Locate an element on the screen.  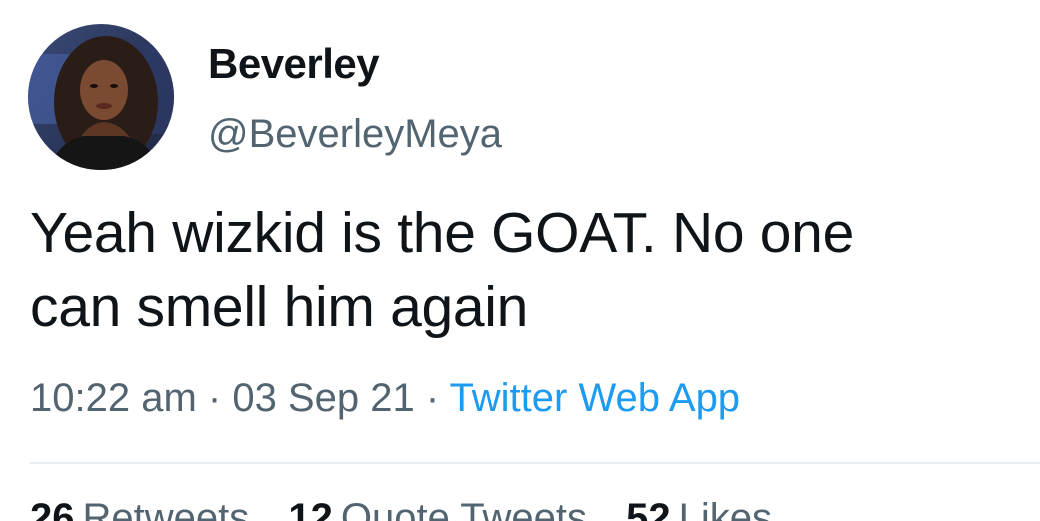
retweets-stat: 26 Retweets is located at coordinates (139, 508).